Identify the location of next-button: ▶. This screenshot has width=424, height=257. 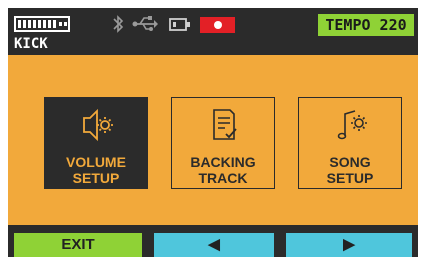
(349, 245).